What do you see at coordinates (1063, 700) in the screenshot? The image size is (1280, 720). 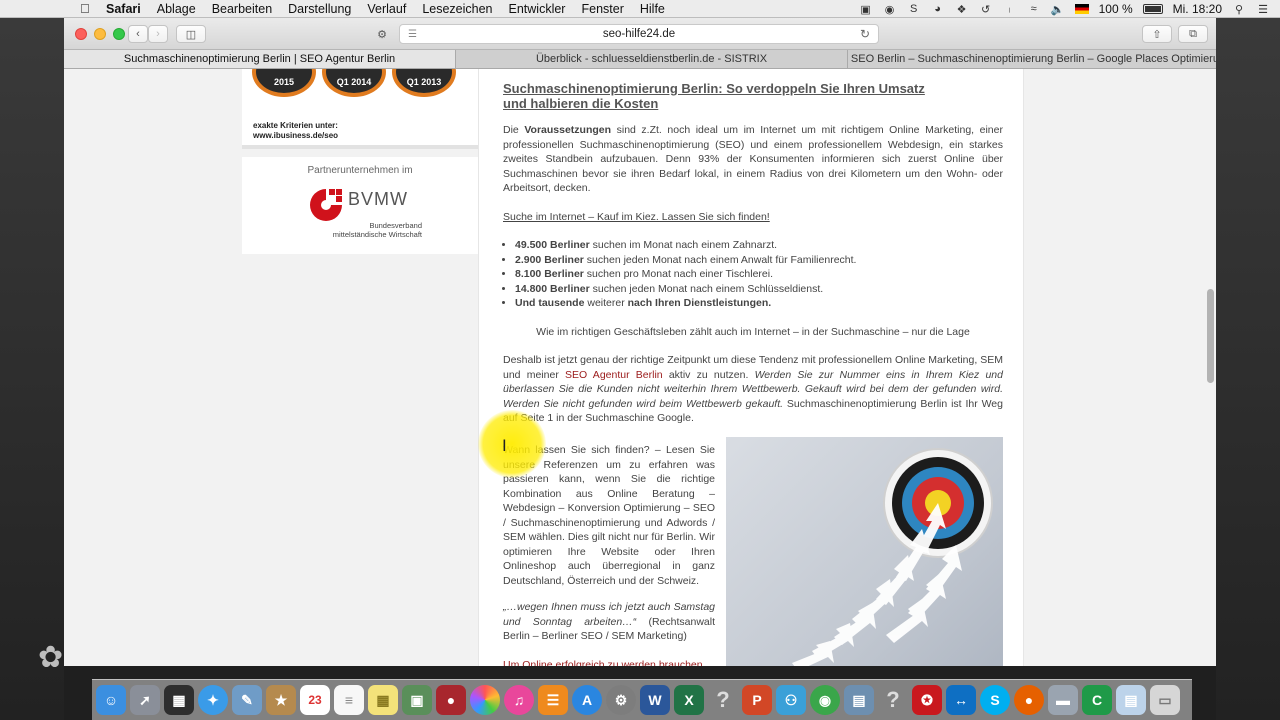 I see `disk-icon: ▬` at bounding box center [1063, 700].